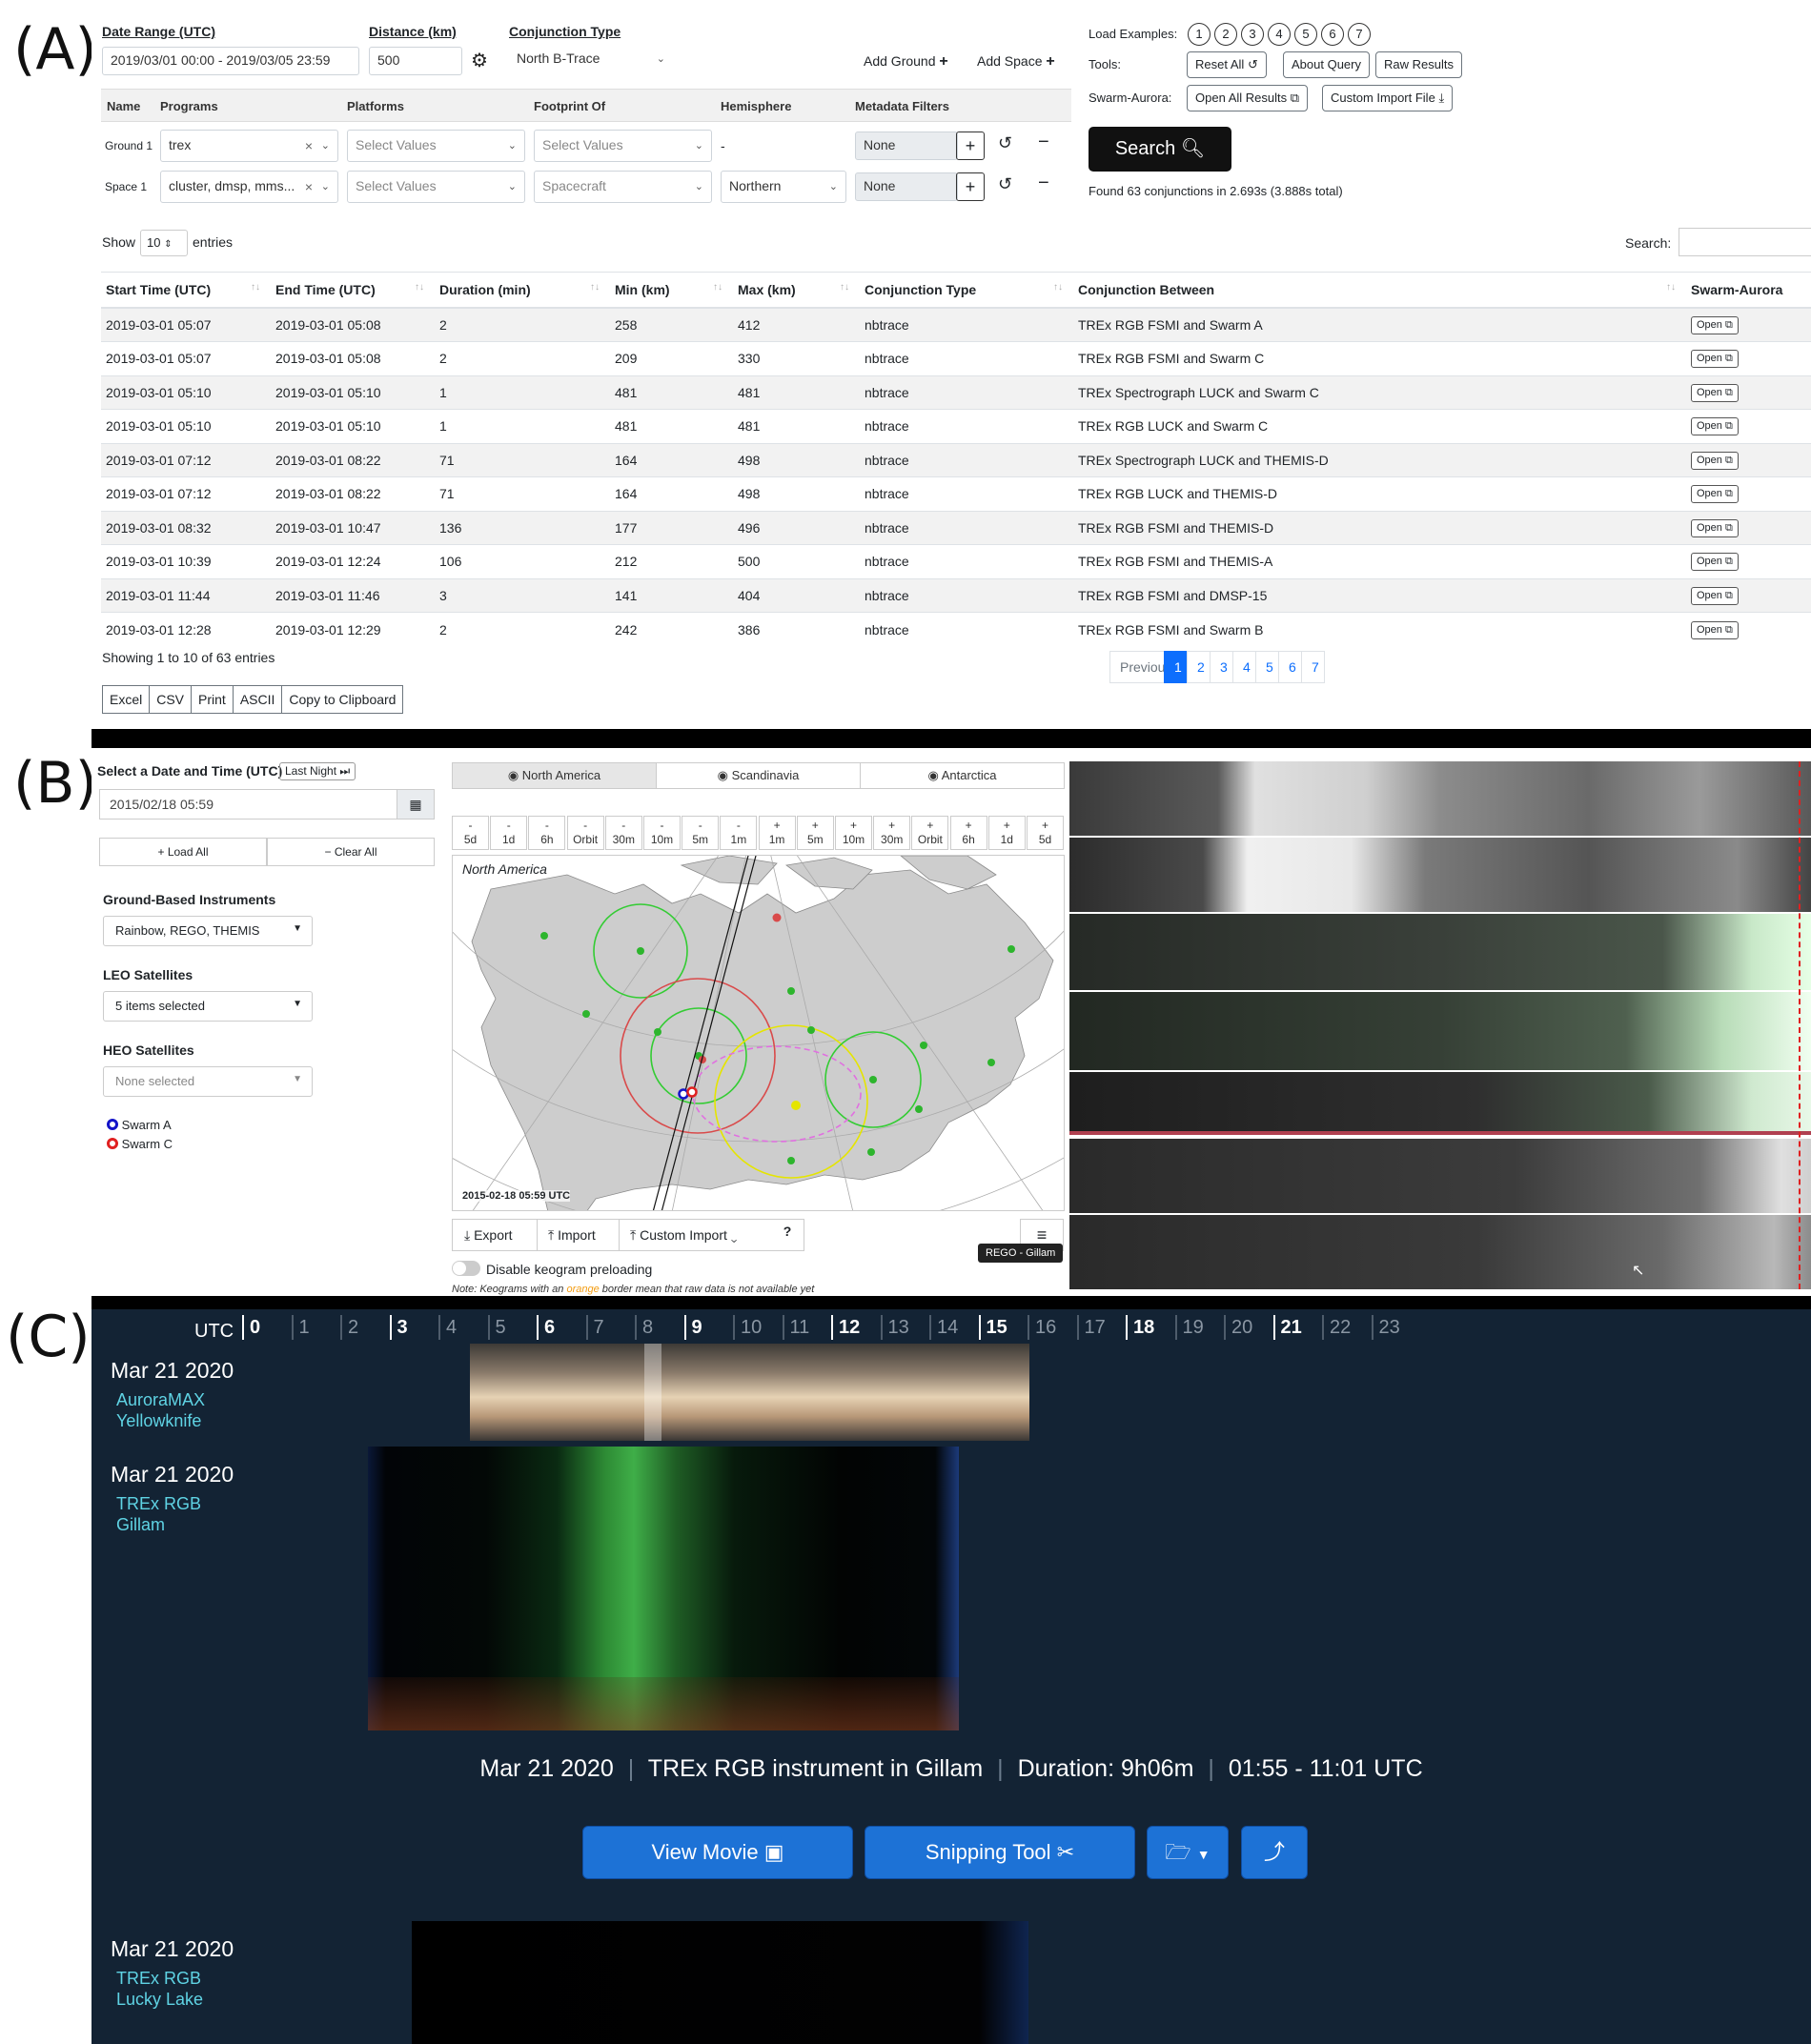  Describe the element at coordinates (317, 771) in the screenshot. I see `last-night-button: Last Night ⏭` at that location.